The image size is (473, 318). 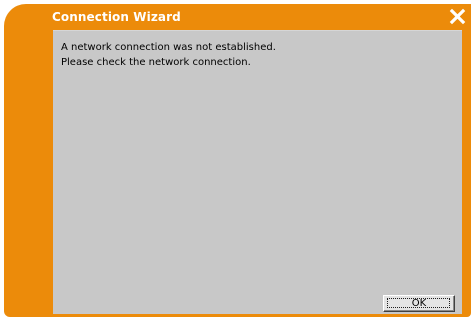 I want to click on close-button, so click(x=457, y=16).